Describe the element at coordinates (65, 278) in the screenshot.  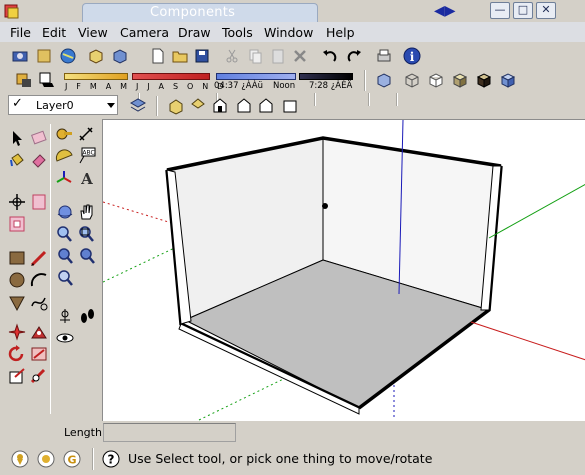
I see `zoom-next-icon` at that location.